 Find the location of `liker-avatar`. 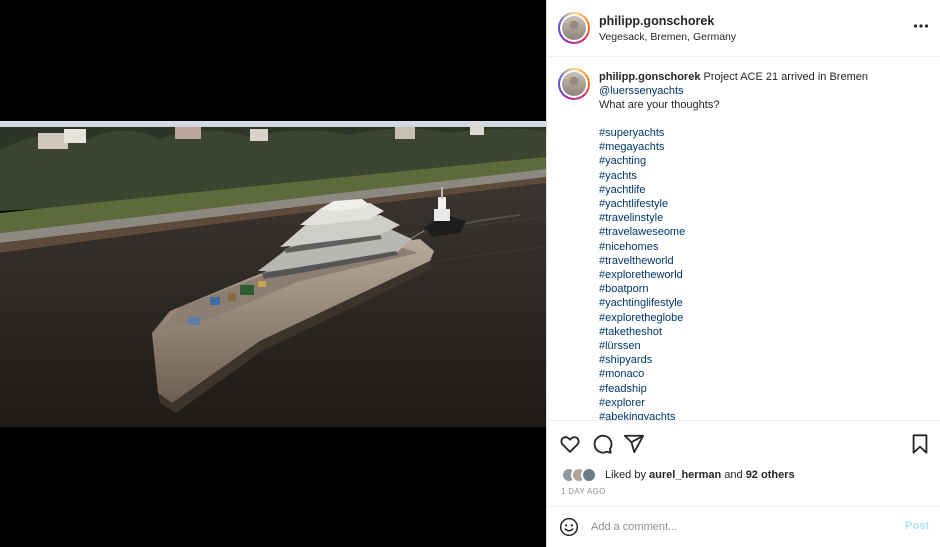

liker-avatar is located at coordinates (589, 475).